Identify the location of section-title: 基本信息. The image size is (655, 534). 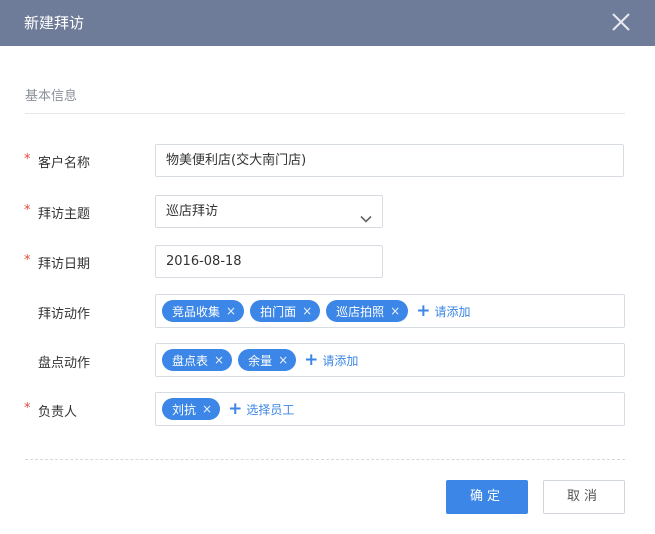
(51, 96).